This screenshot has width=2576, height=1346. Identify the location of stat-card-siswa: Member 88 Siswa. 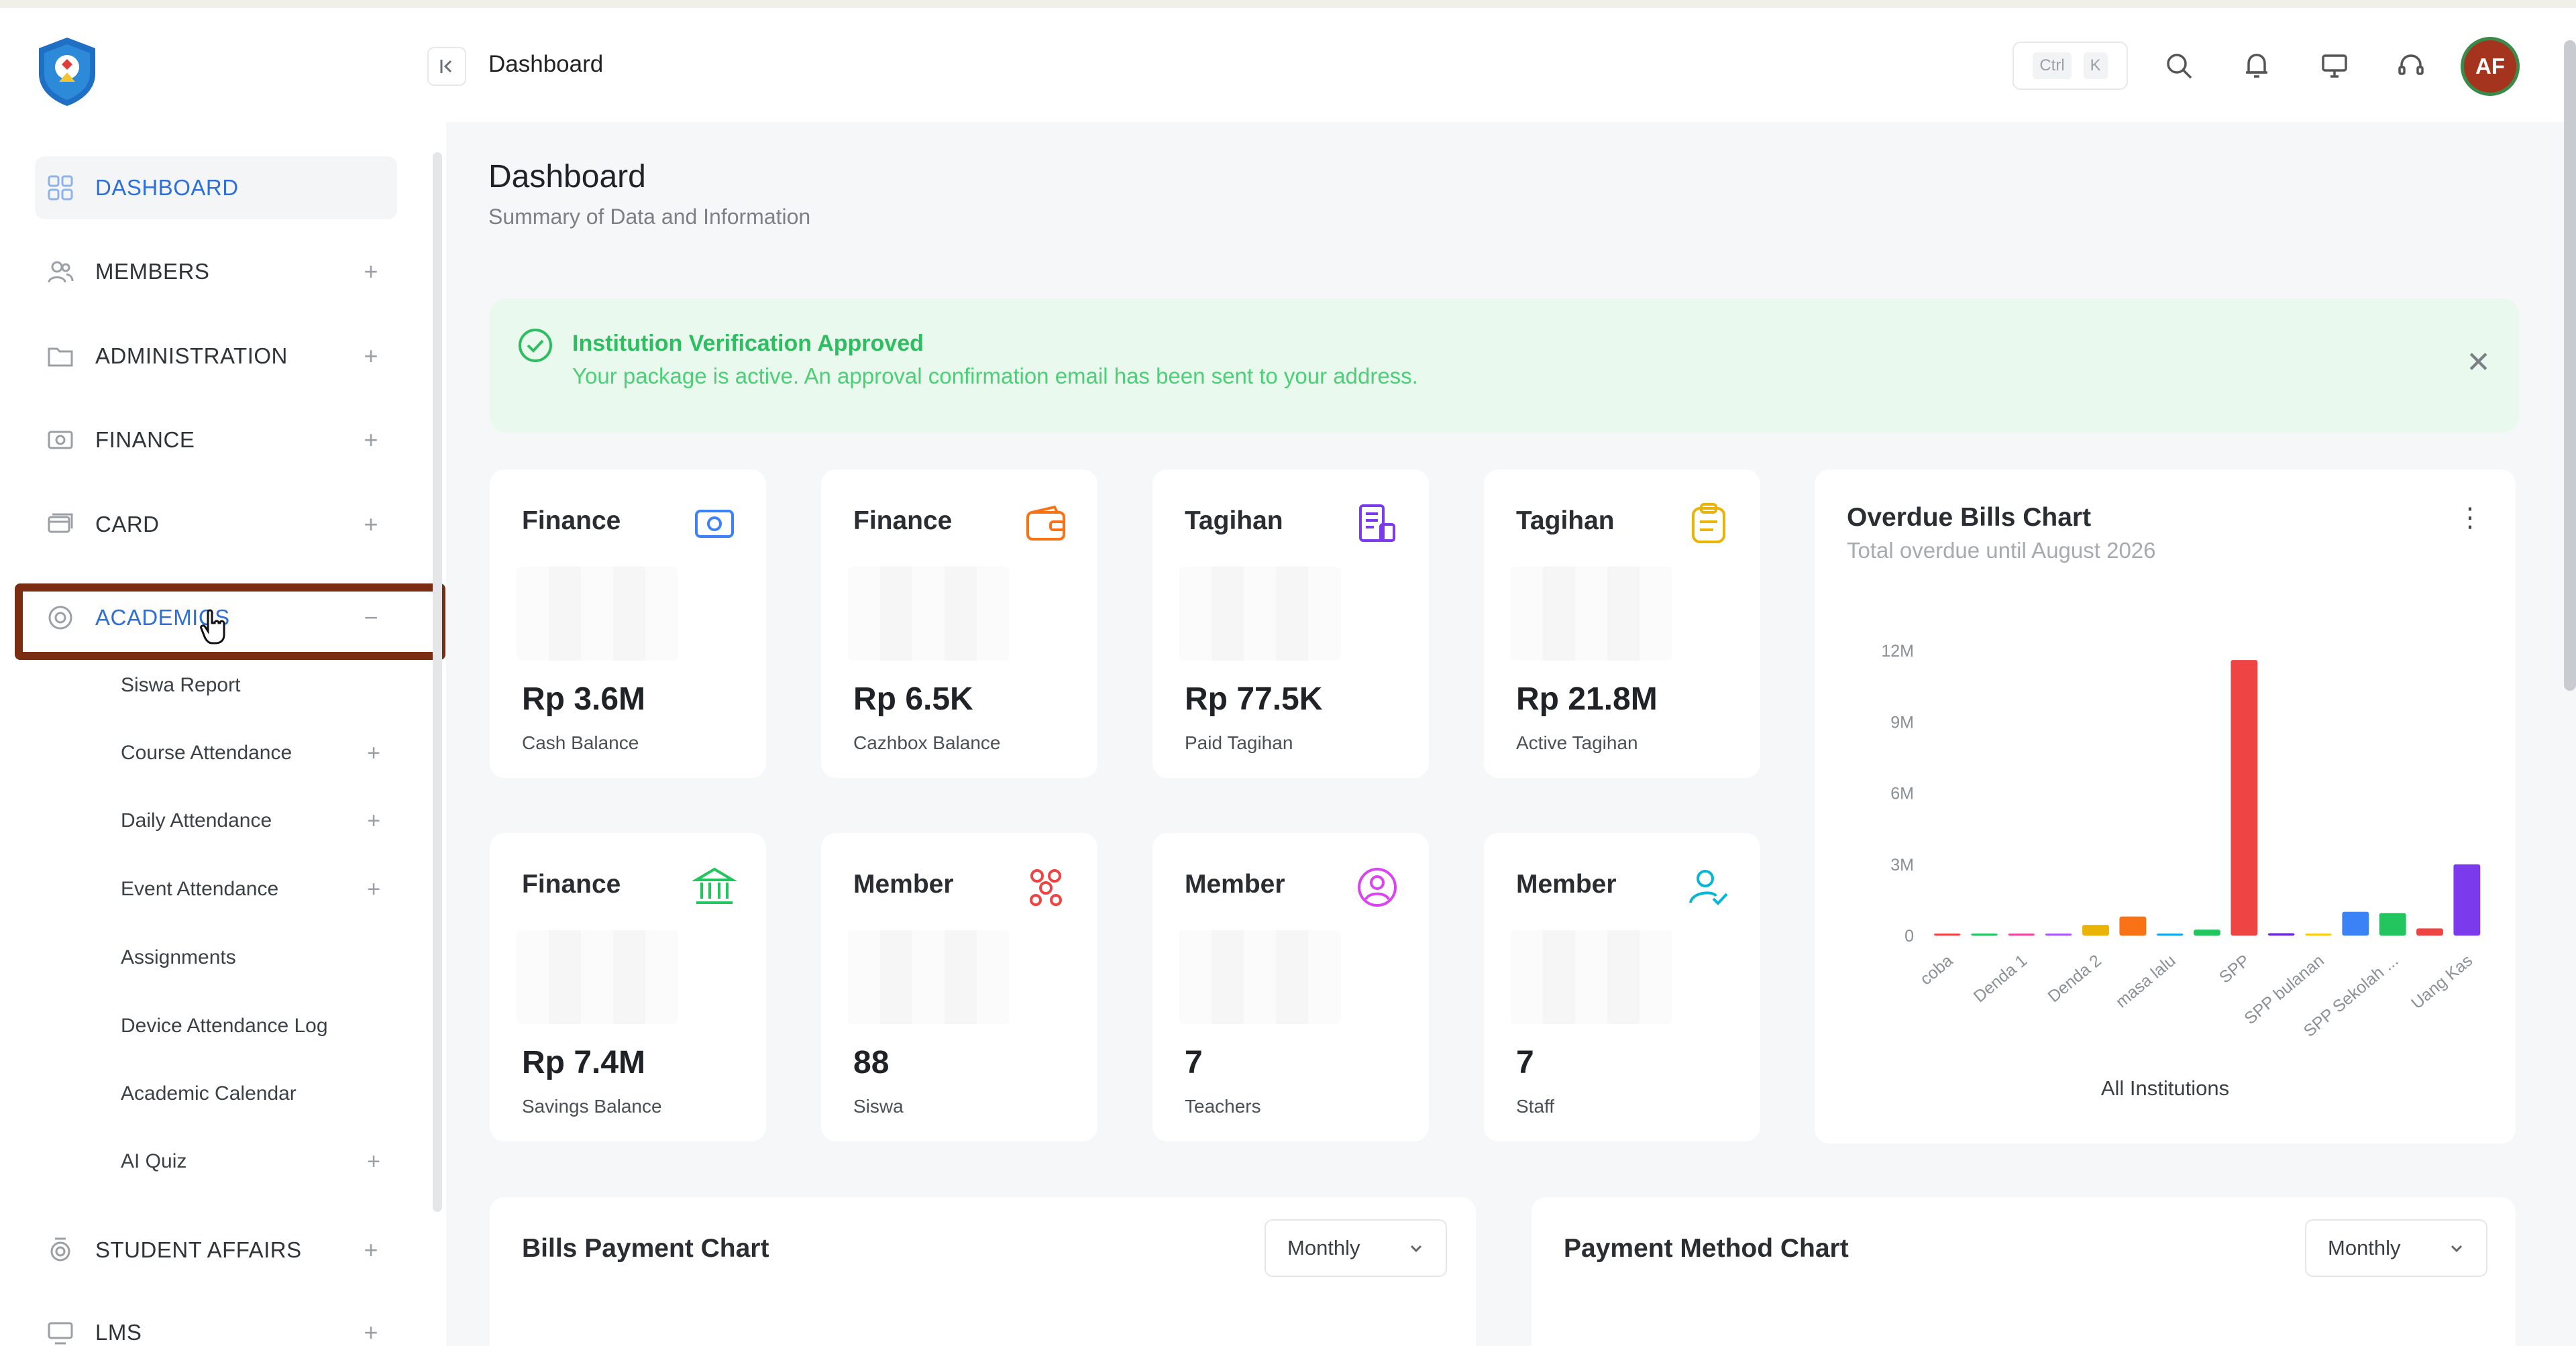
(959, 987).